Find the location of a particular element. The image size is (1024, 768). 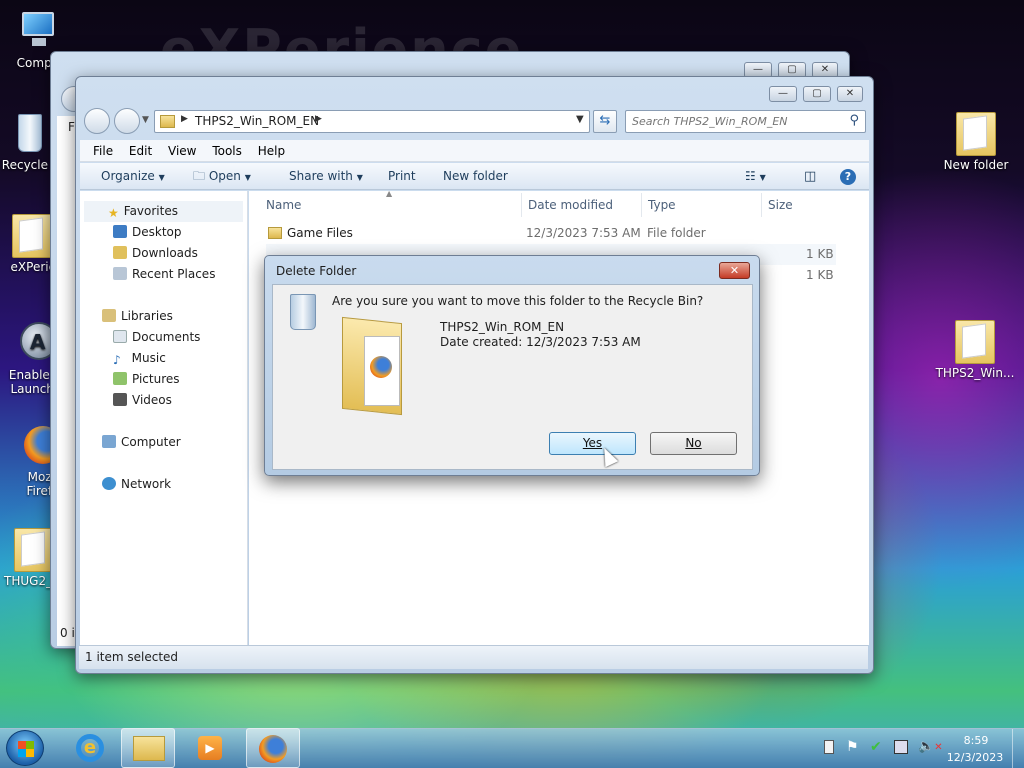

clock-time: 8:59 is located at coordinates (976, 740).